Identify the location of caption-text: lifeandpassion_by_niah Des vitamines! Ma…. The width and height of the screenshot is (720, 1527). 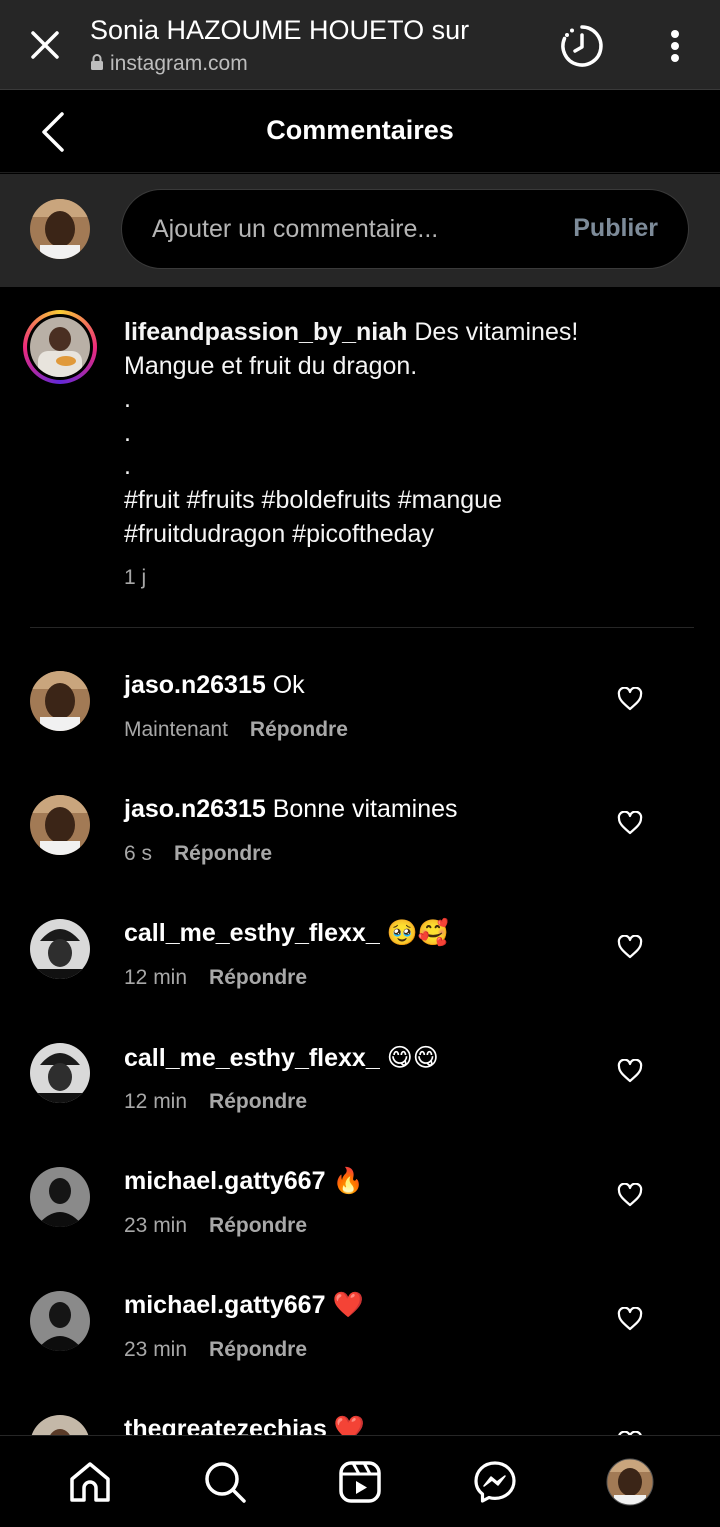
(404, 433).